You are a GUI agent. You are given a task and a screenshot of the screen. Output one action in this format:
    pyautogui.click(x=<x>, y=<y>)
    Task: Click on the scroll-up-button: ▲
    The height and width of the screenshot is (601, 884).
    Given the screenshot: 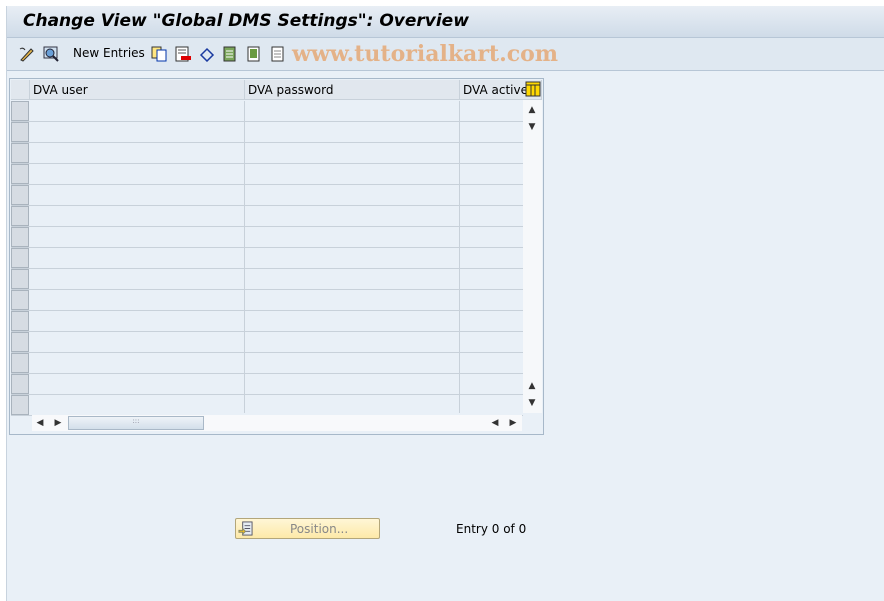 What is the action you would take?
    pyautogui.click(x=532, y=110)
    